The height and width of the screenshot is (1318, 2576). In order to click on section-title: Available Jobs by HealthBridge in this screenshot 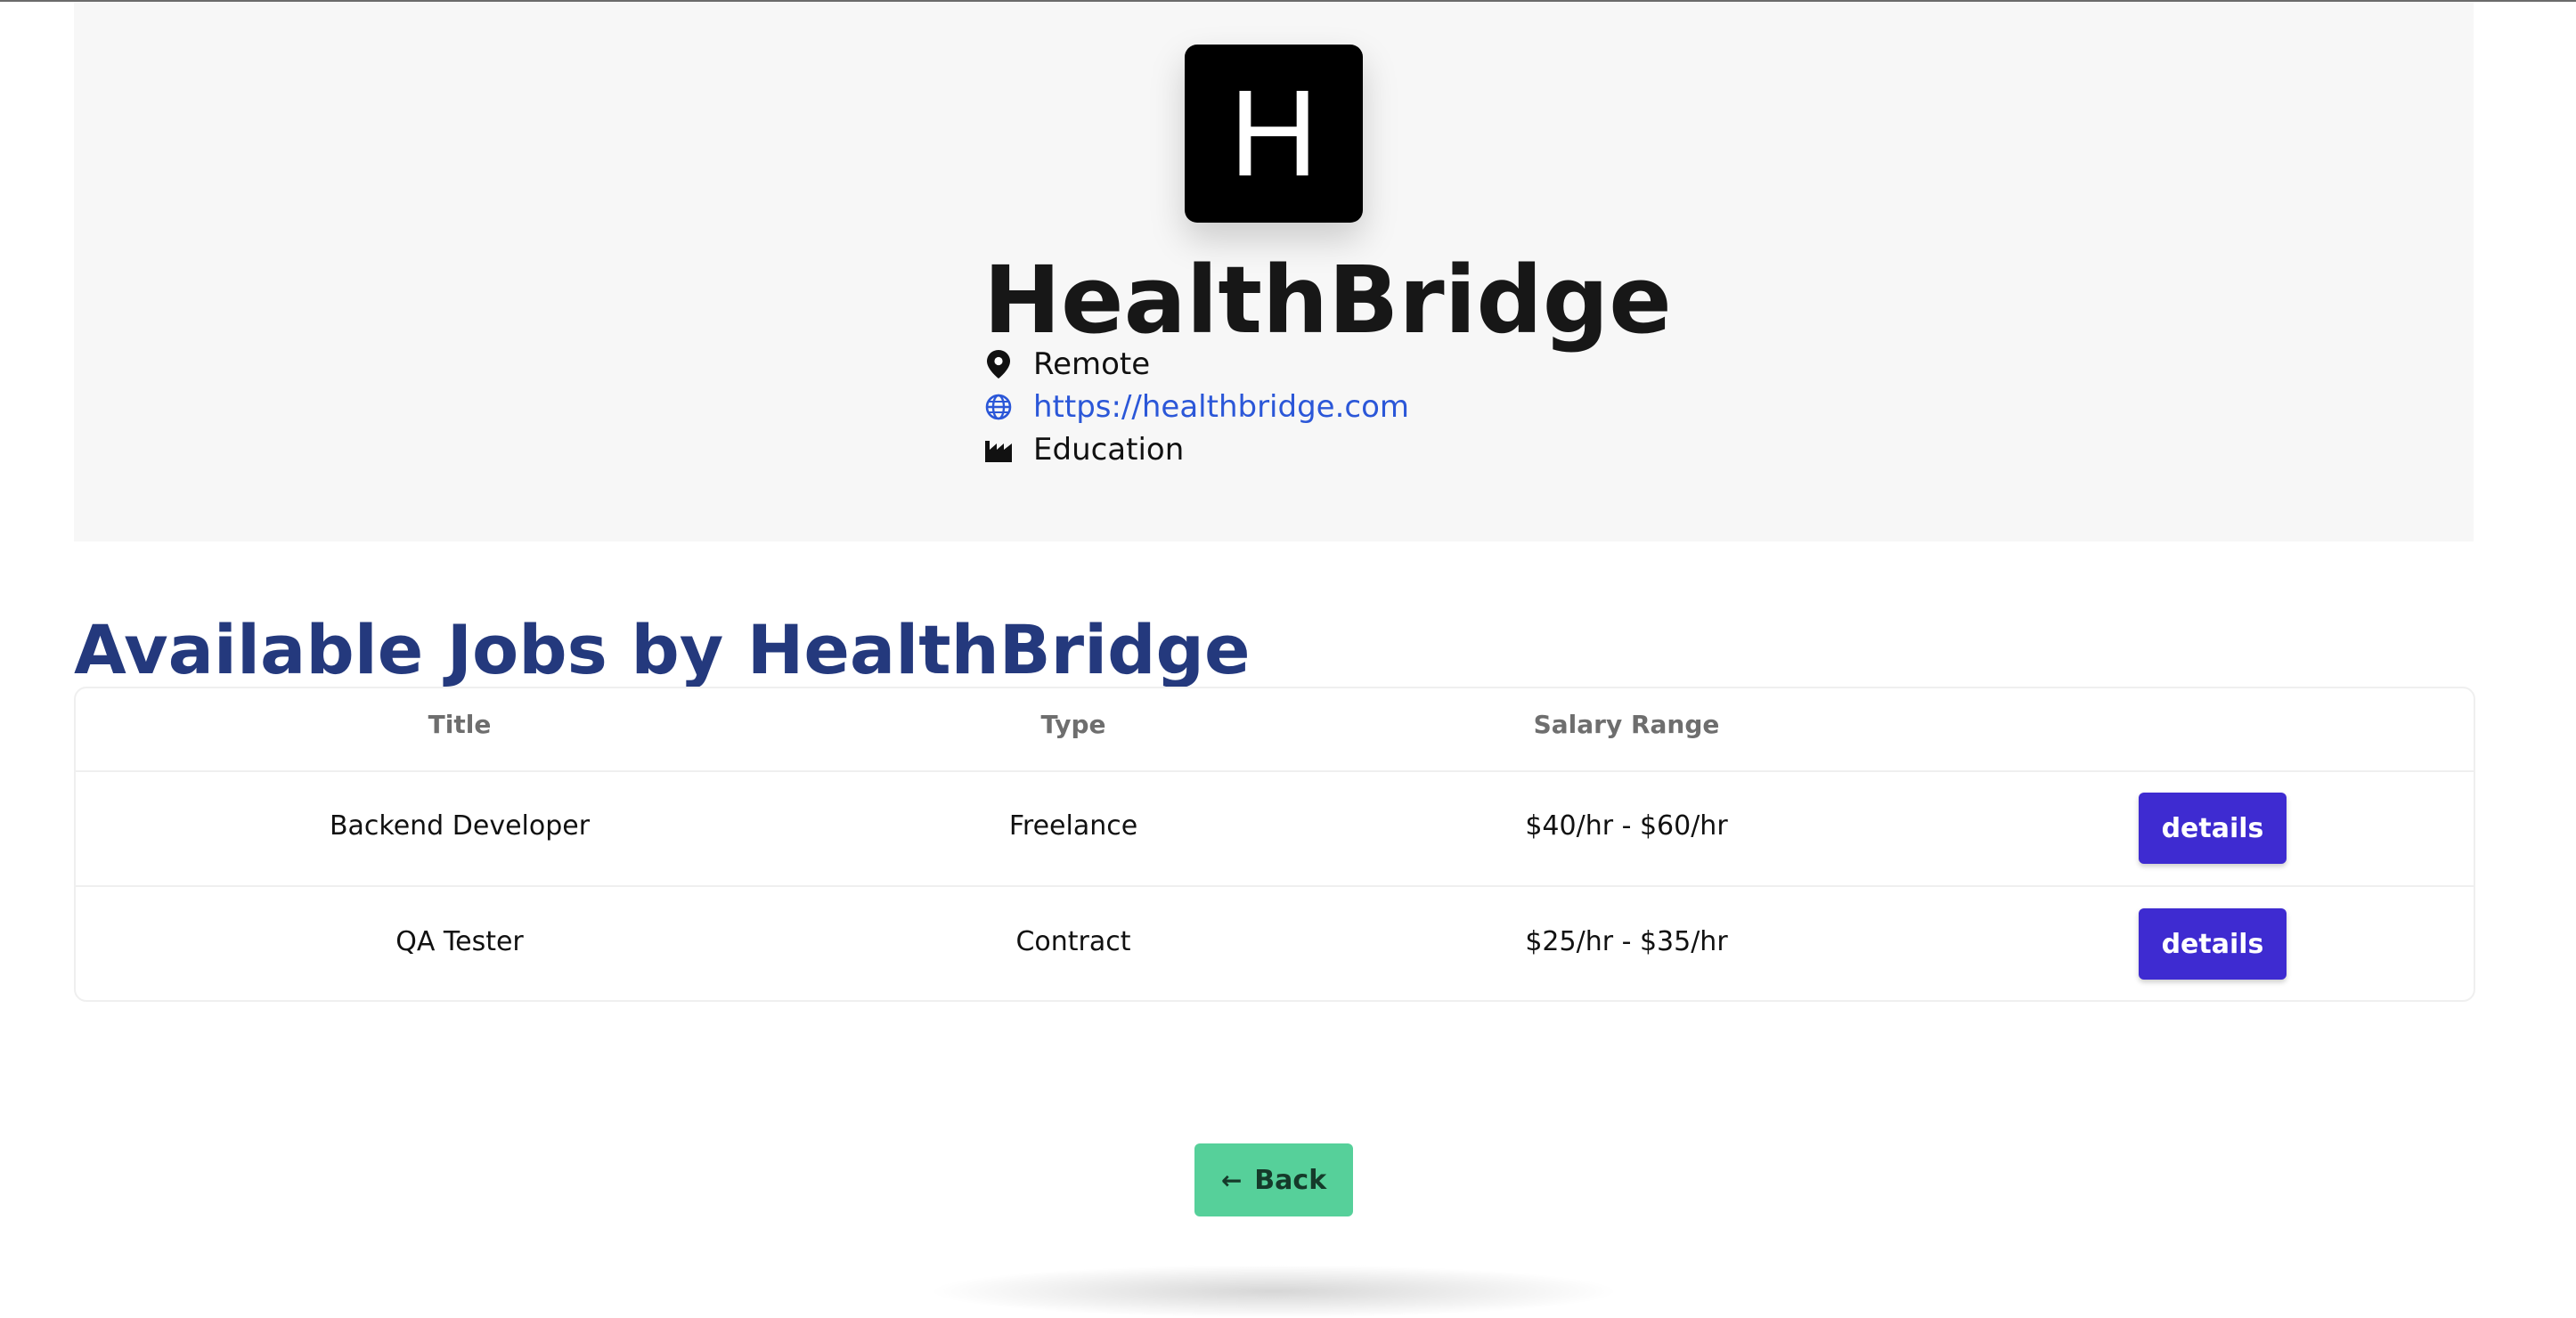, I will do `click(662, 649)`.